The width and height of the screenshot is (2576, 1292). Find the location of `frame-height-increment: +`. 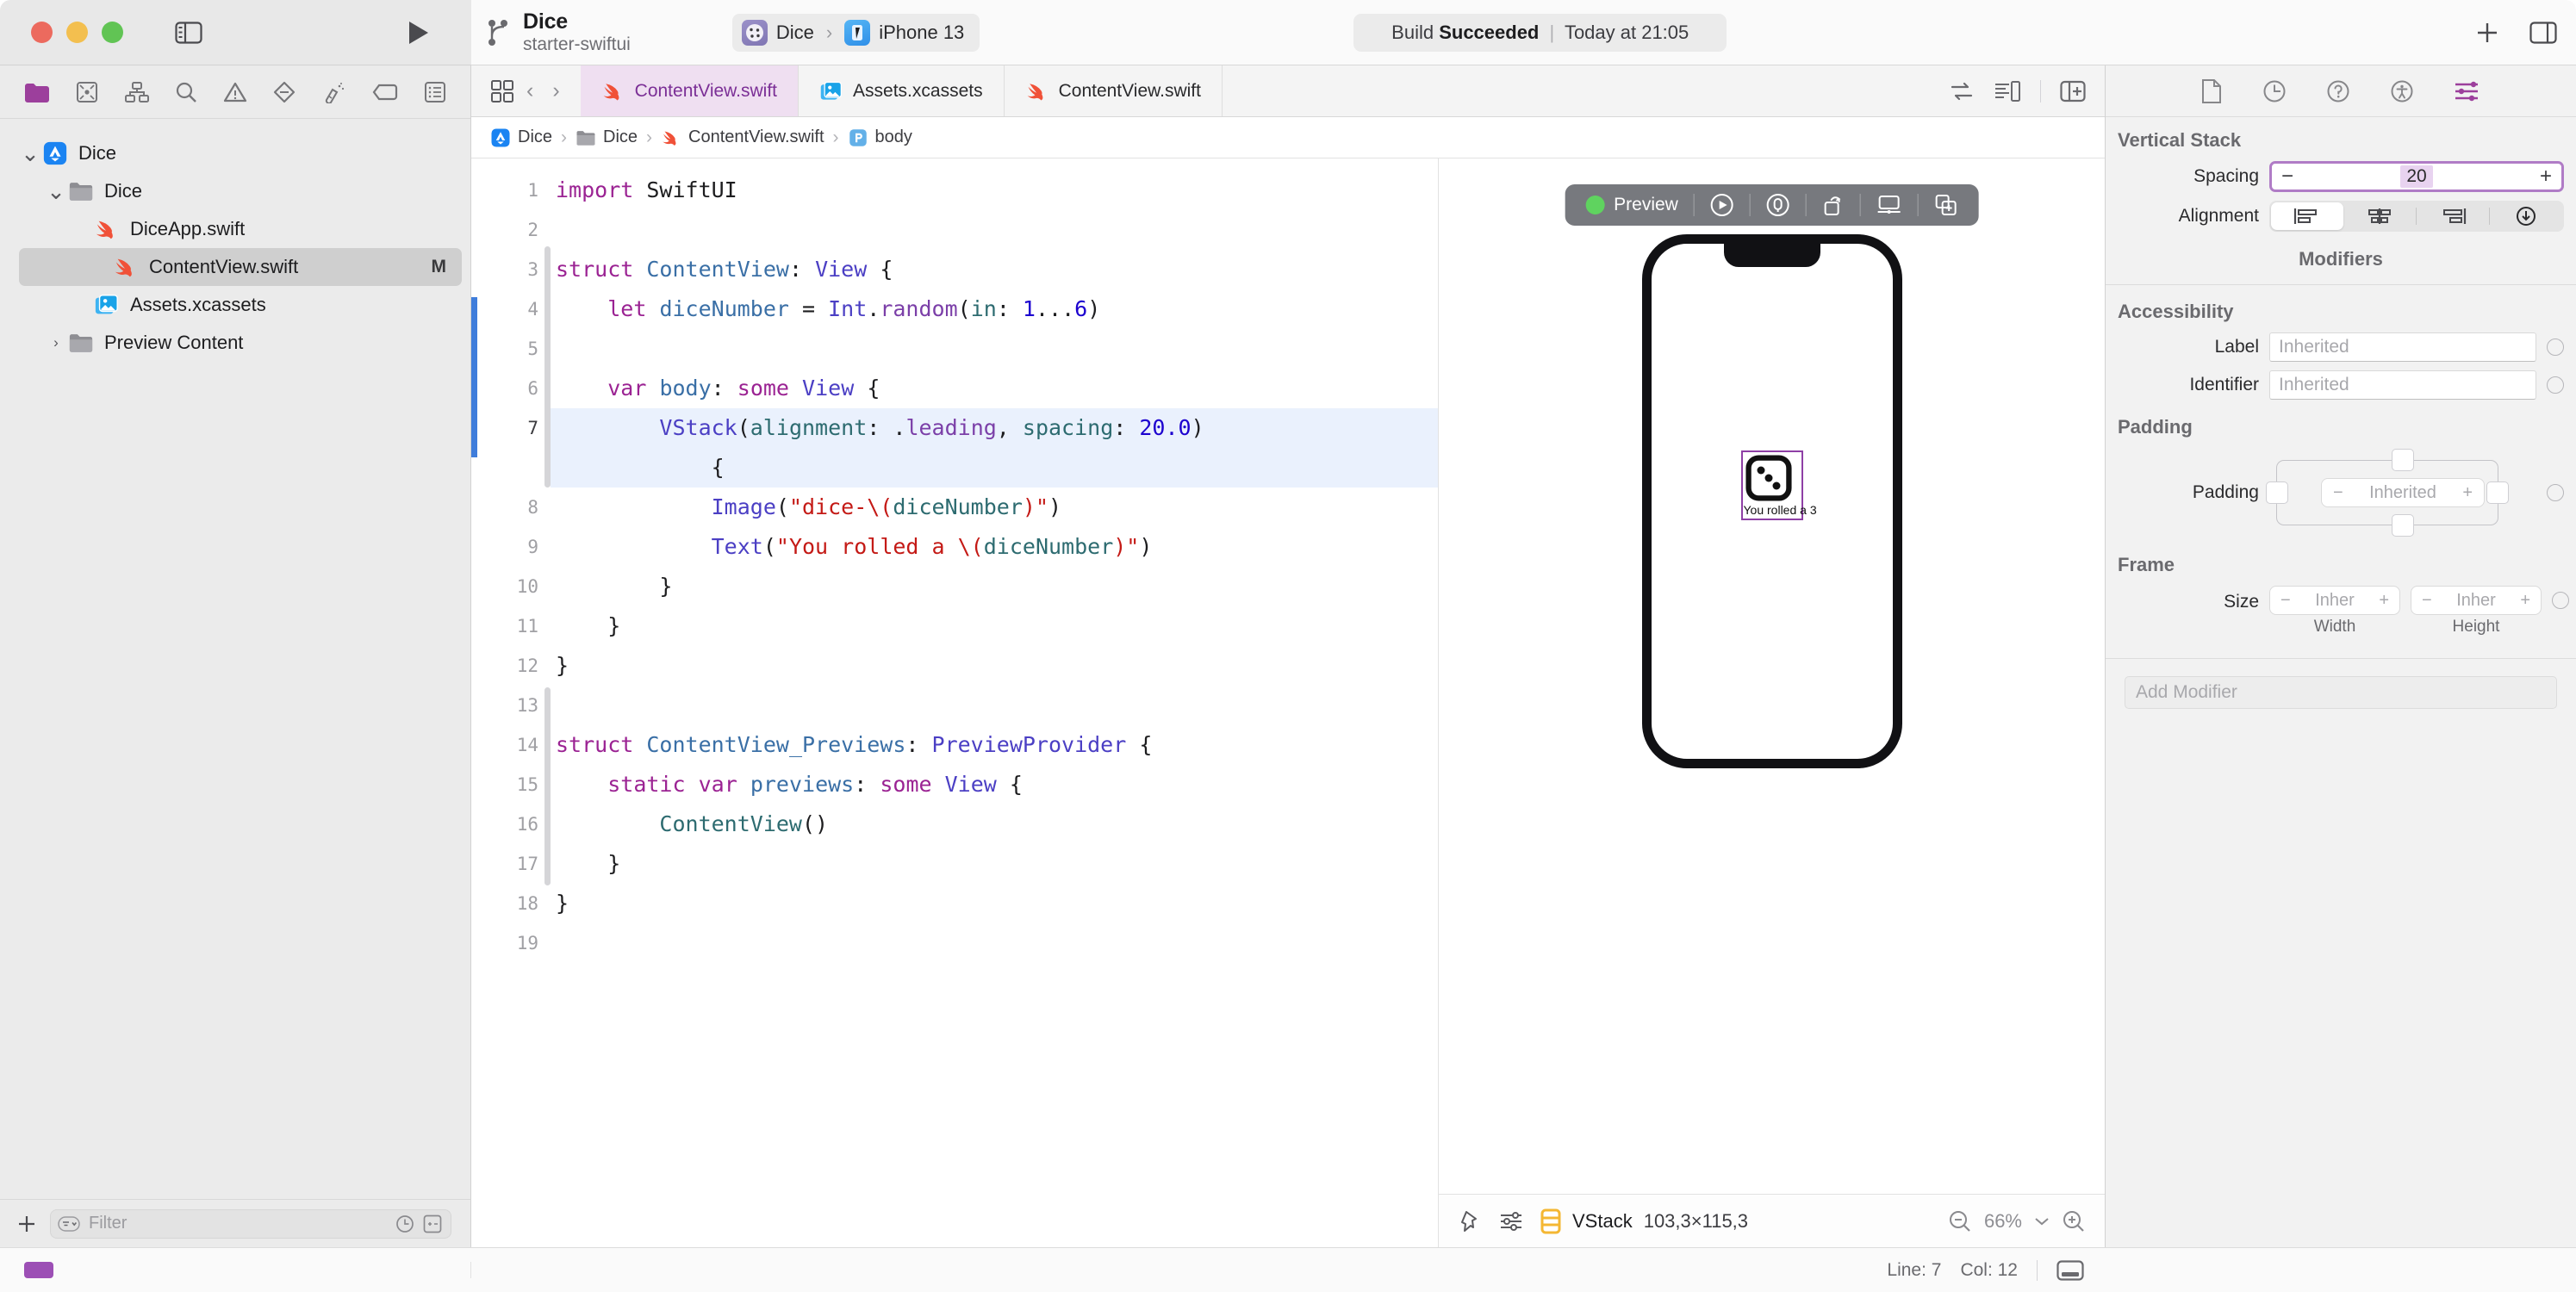

frame-height-increment: + is located at coordinates (2525, 601).